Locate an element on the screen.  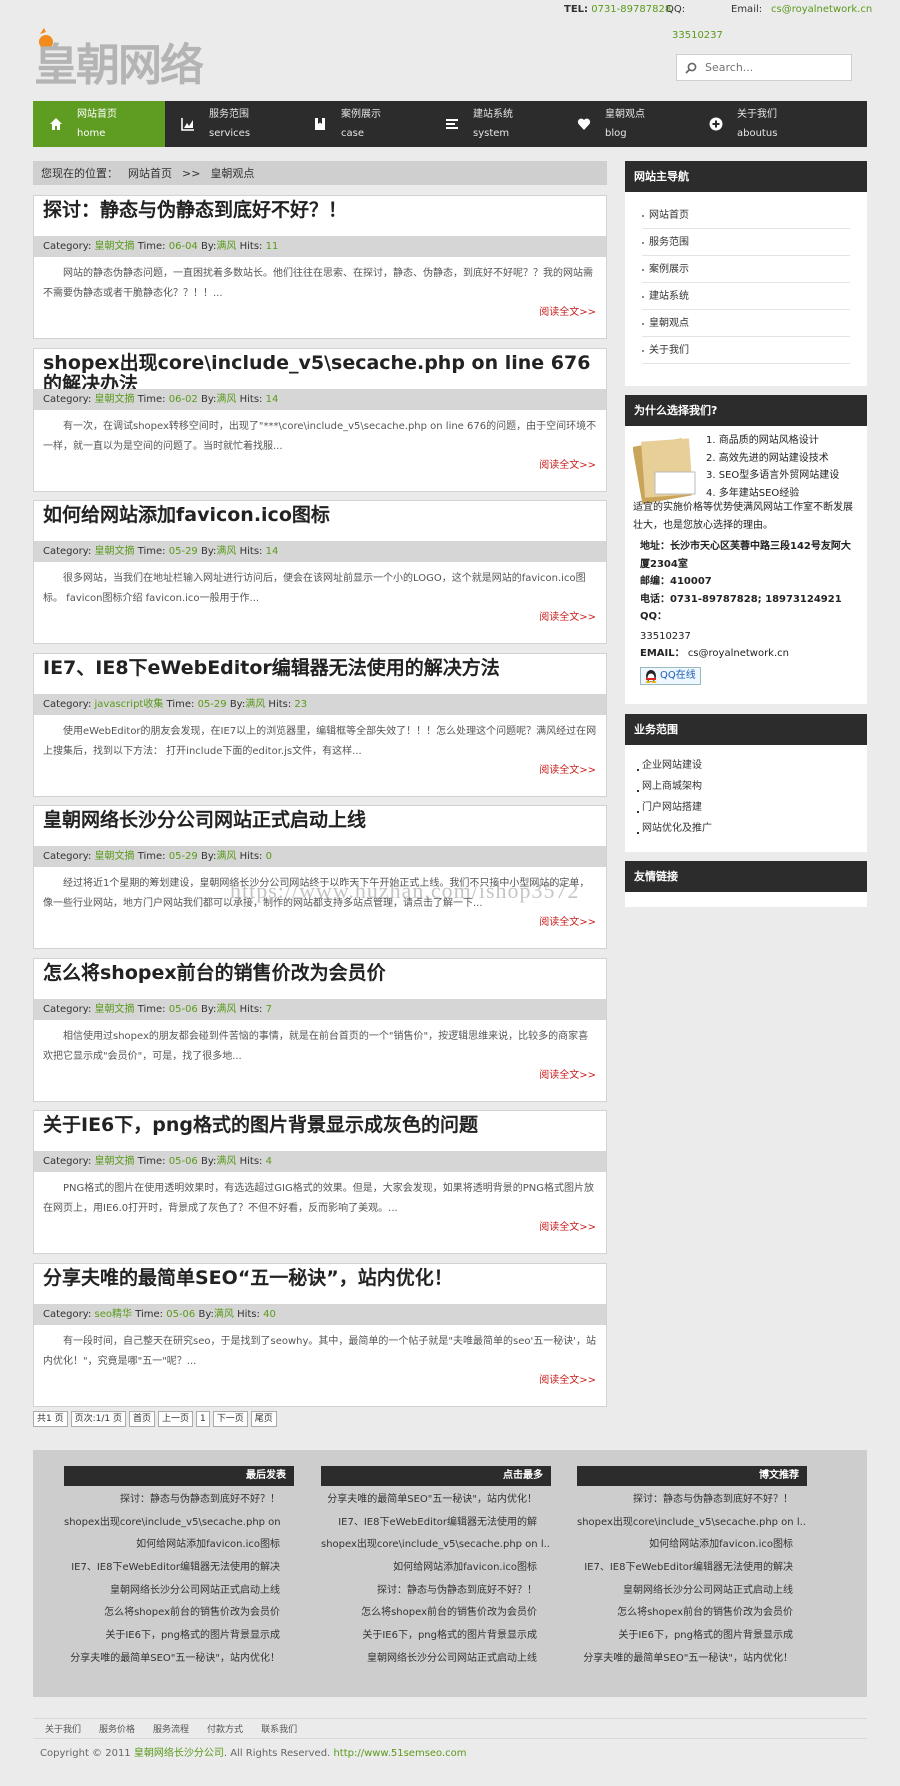
sidebar-item-services: 服务范围 is located at coordinates (746, 242).